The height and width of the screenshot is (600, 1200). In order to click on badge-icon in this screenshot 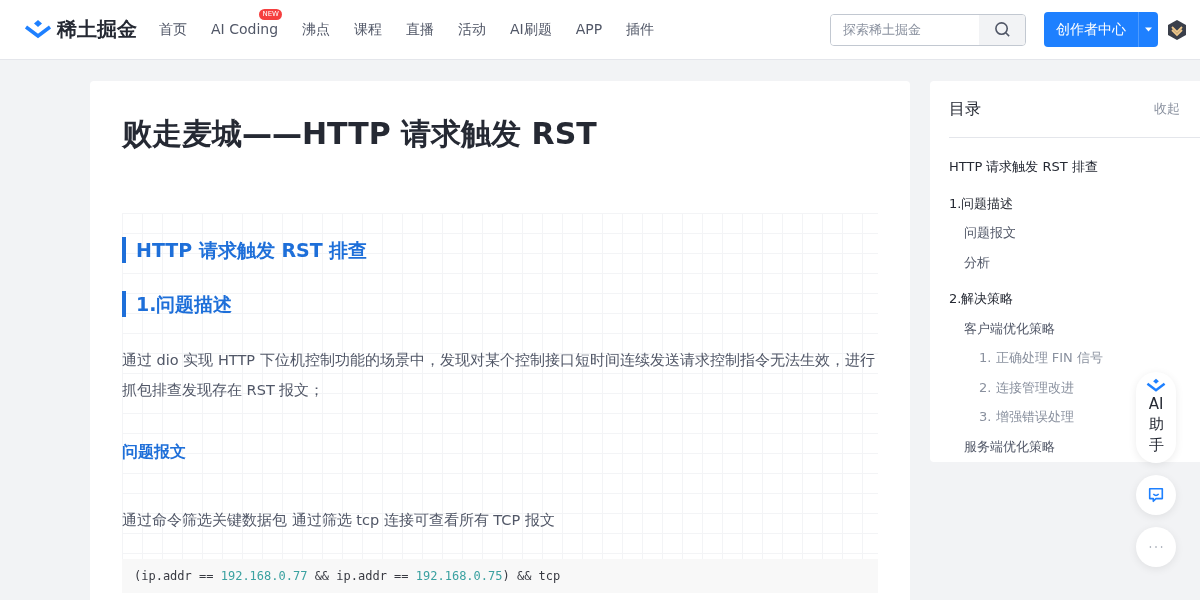, I will do `click(1177, 29)`.